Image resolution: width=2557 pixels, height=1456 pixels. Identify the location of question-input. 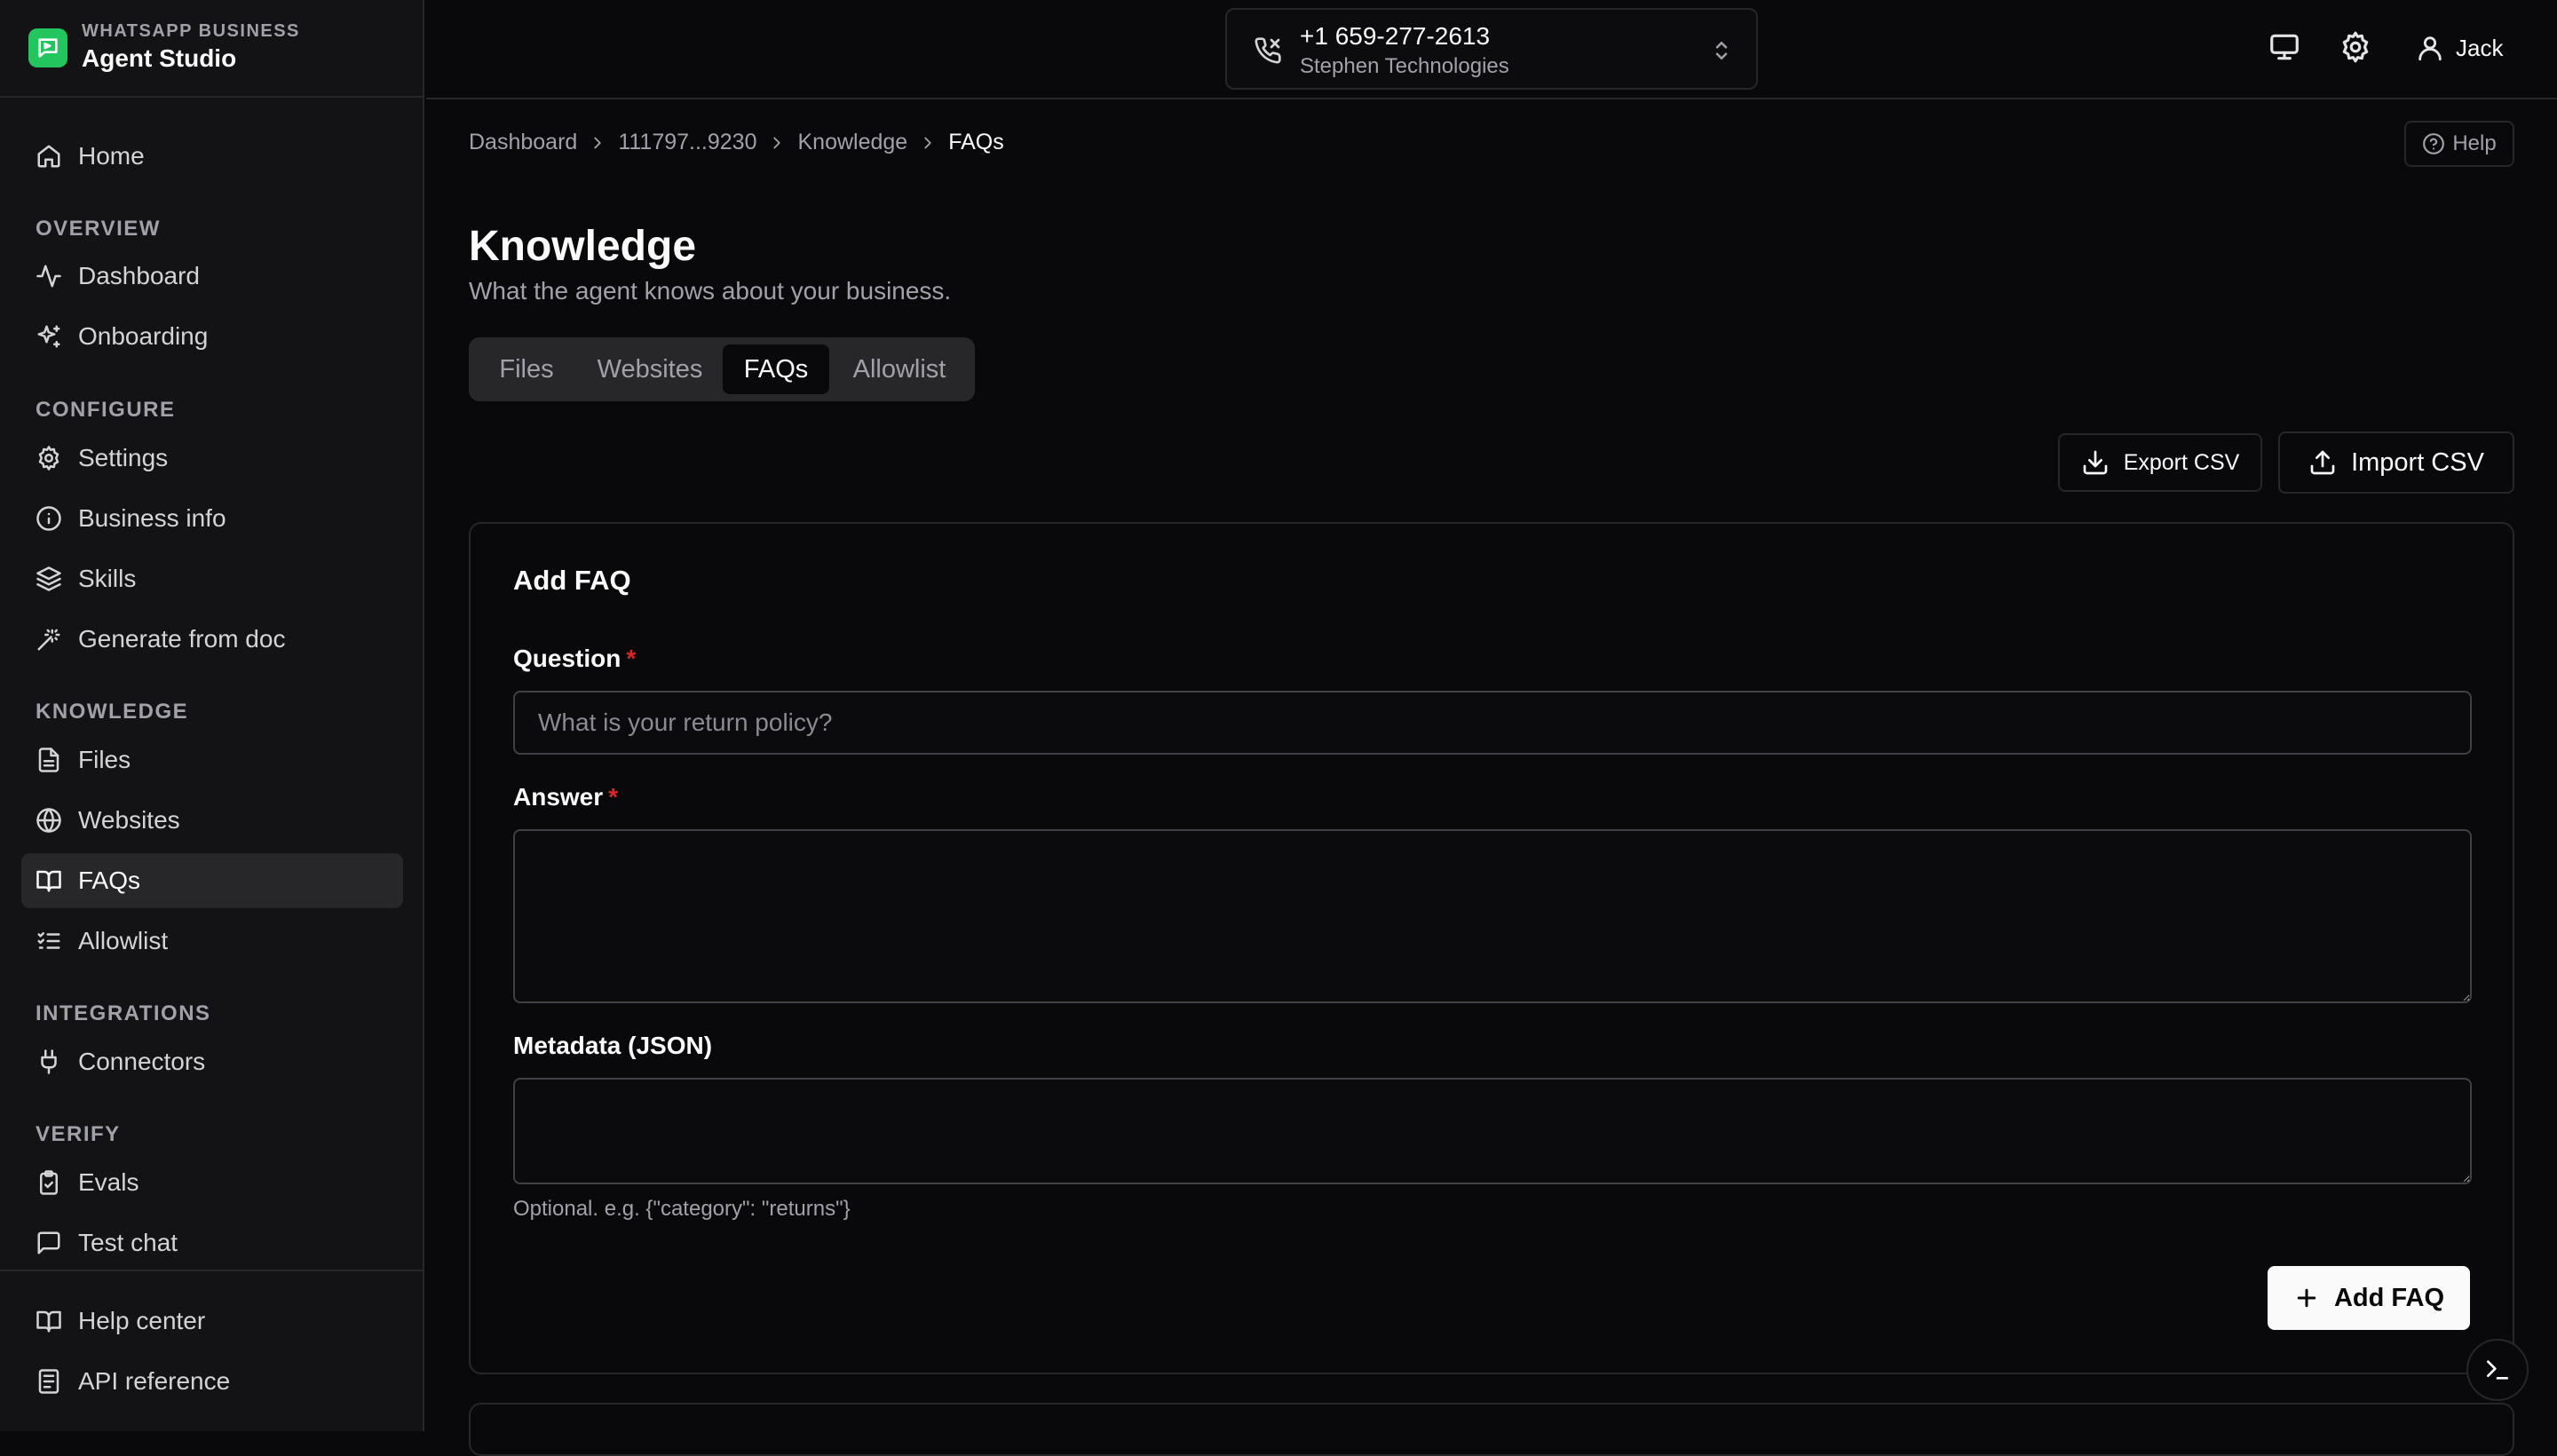
(1492, 723).